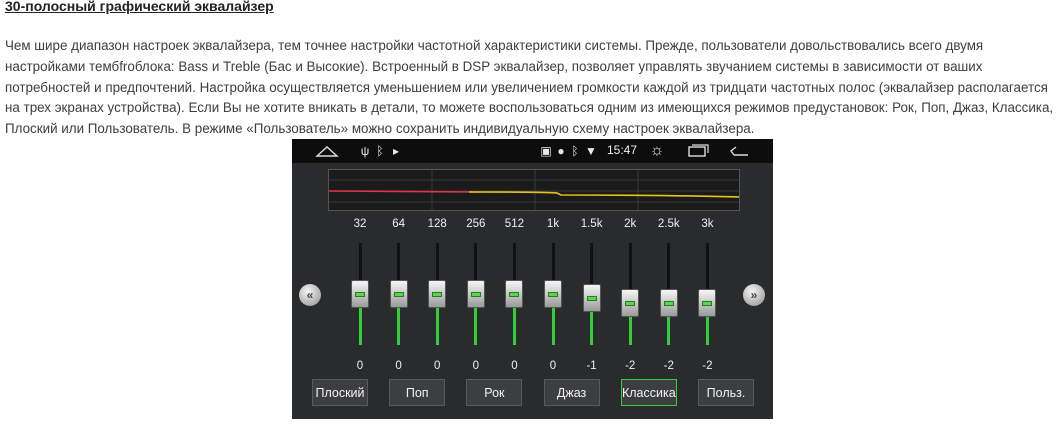 Image resolution: width=1064 pixels, height=424 pixels. What do you see at coordinates (340, 392) in the screenshot?
I see `preset-button: Плоский` at bounding box center [340, 392].